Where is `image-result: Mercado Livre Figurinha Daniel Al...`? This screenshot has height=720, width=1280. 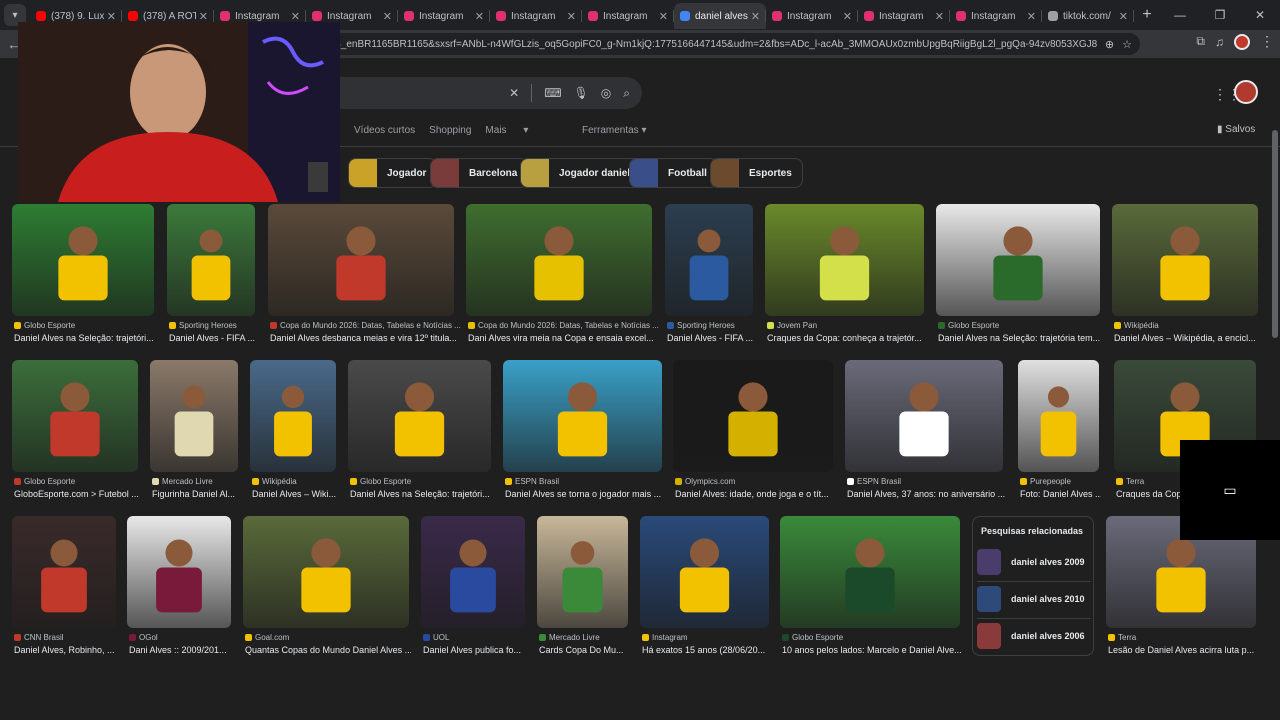
image-result: Mercado Livre Figurinha Daniel Al... is located at coordinates (194, 432).